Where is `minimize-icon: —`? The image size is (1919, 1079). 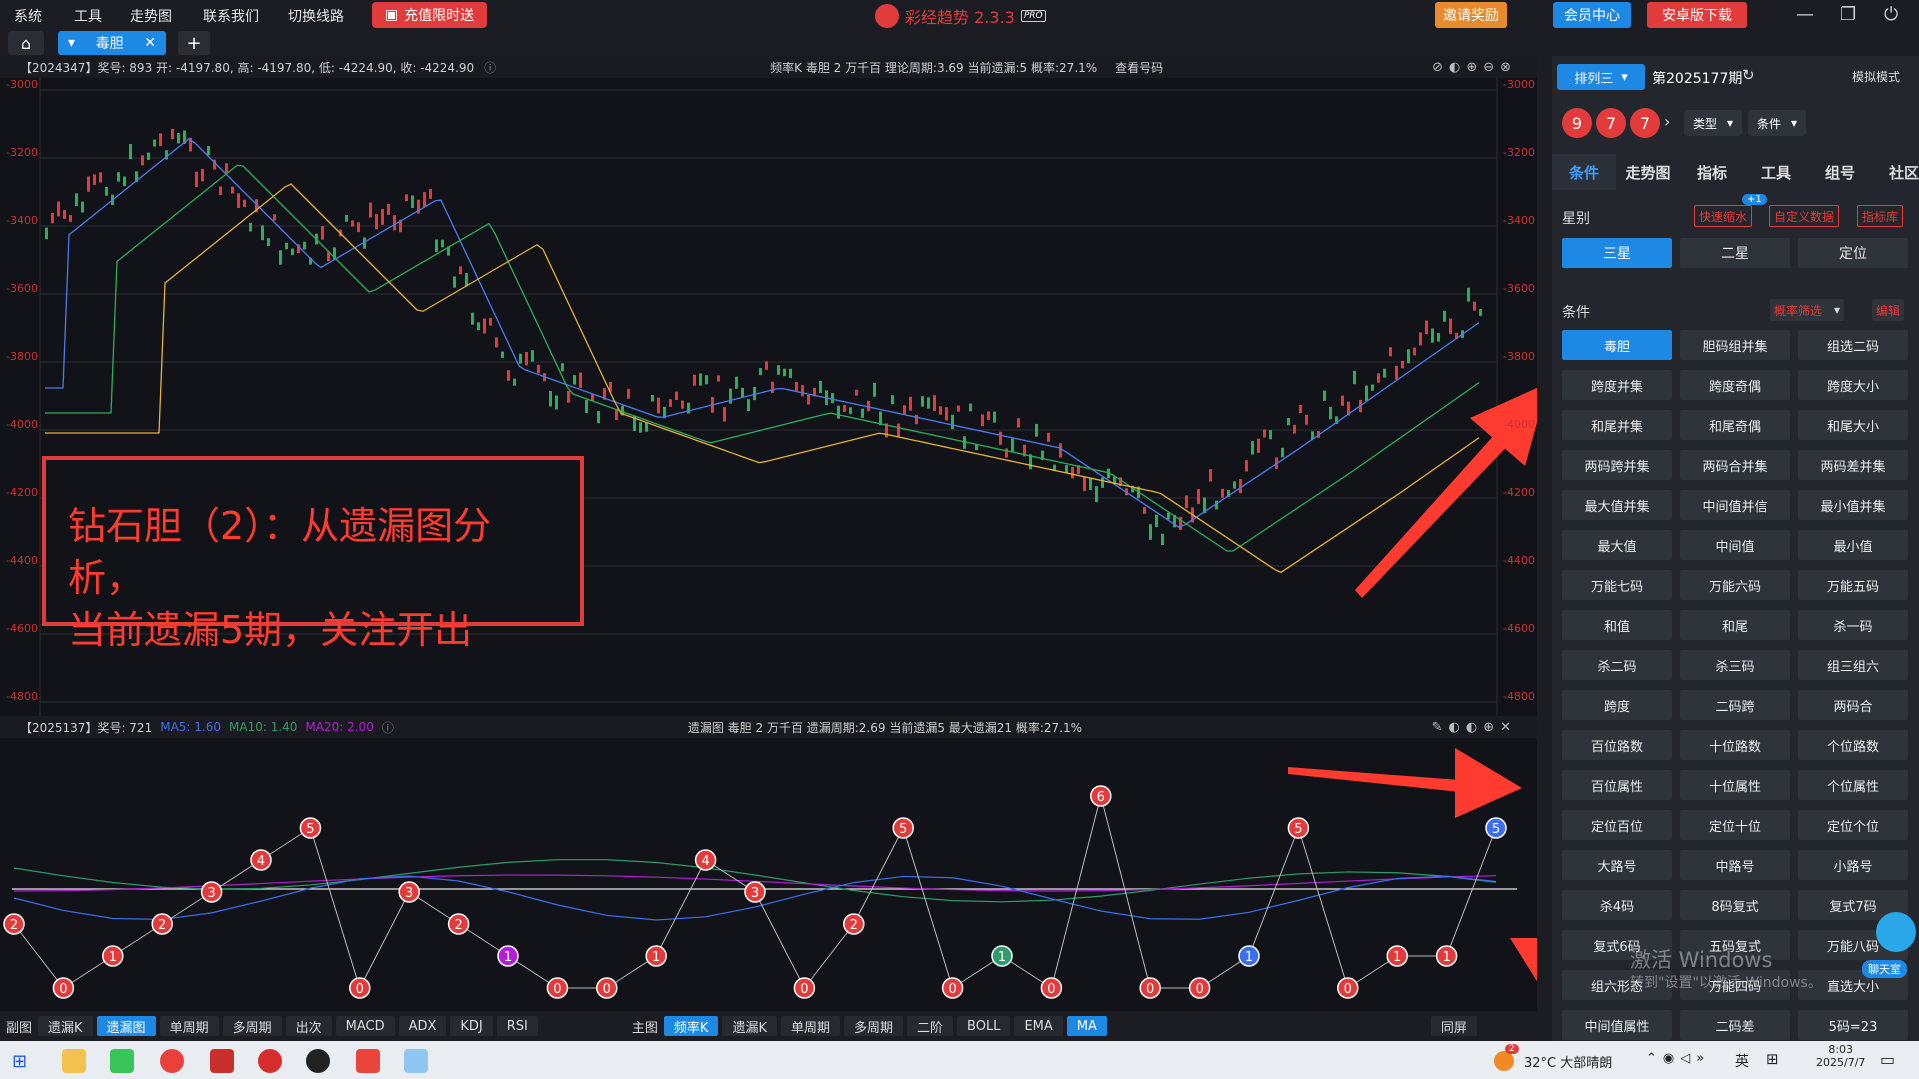 minimize-icon: — is located at coordinates (1805, 14).